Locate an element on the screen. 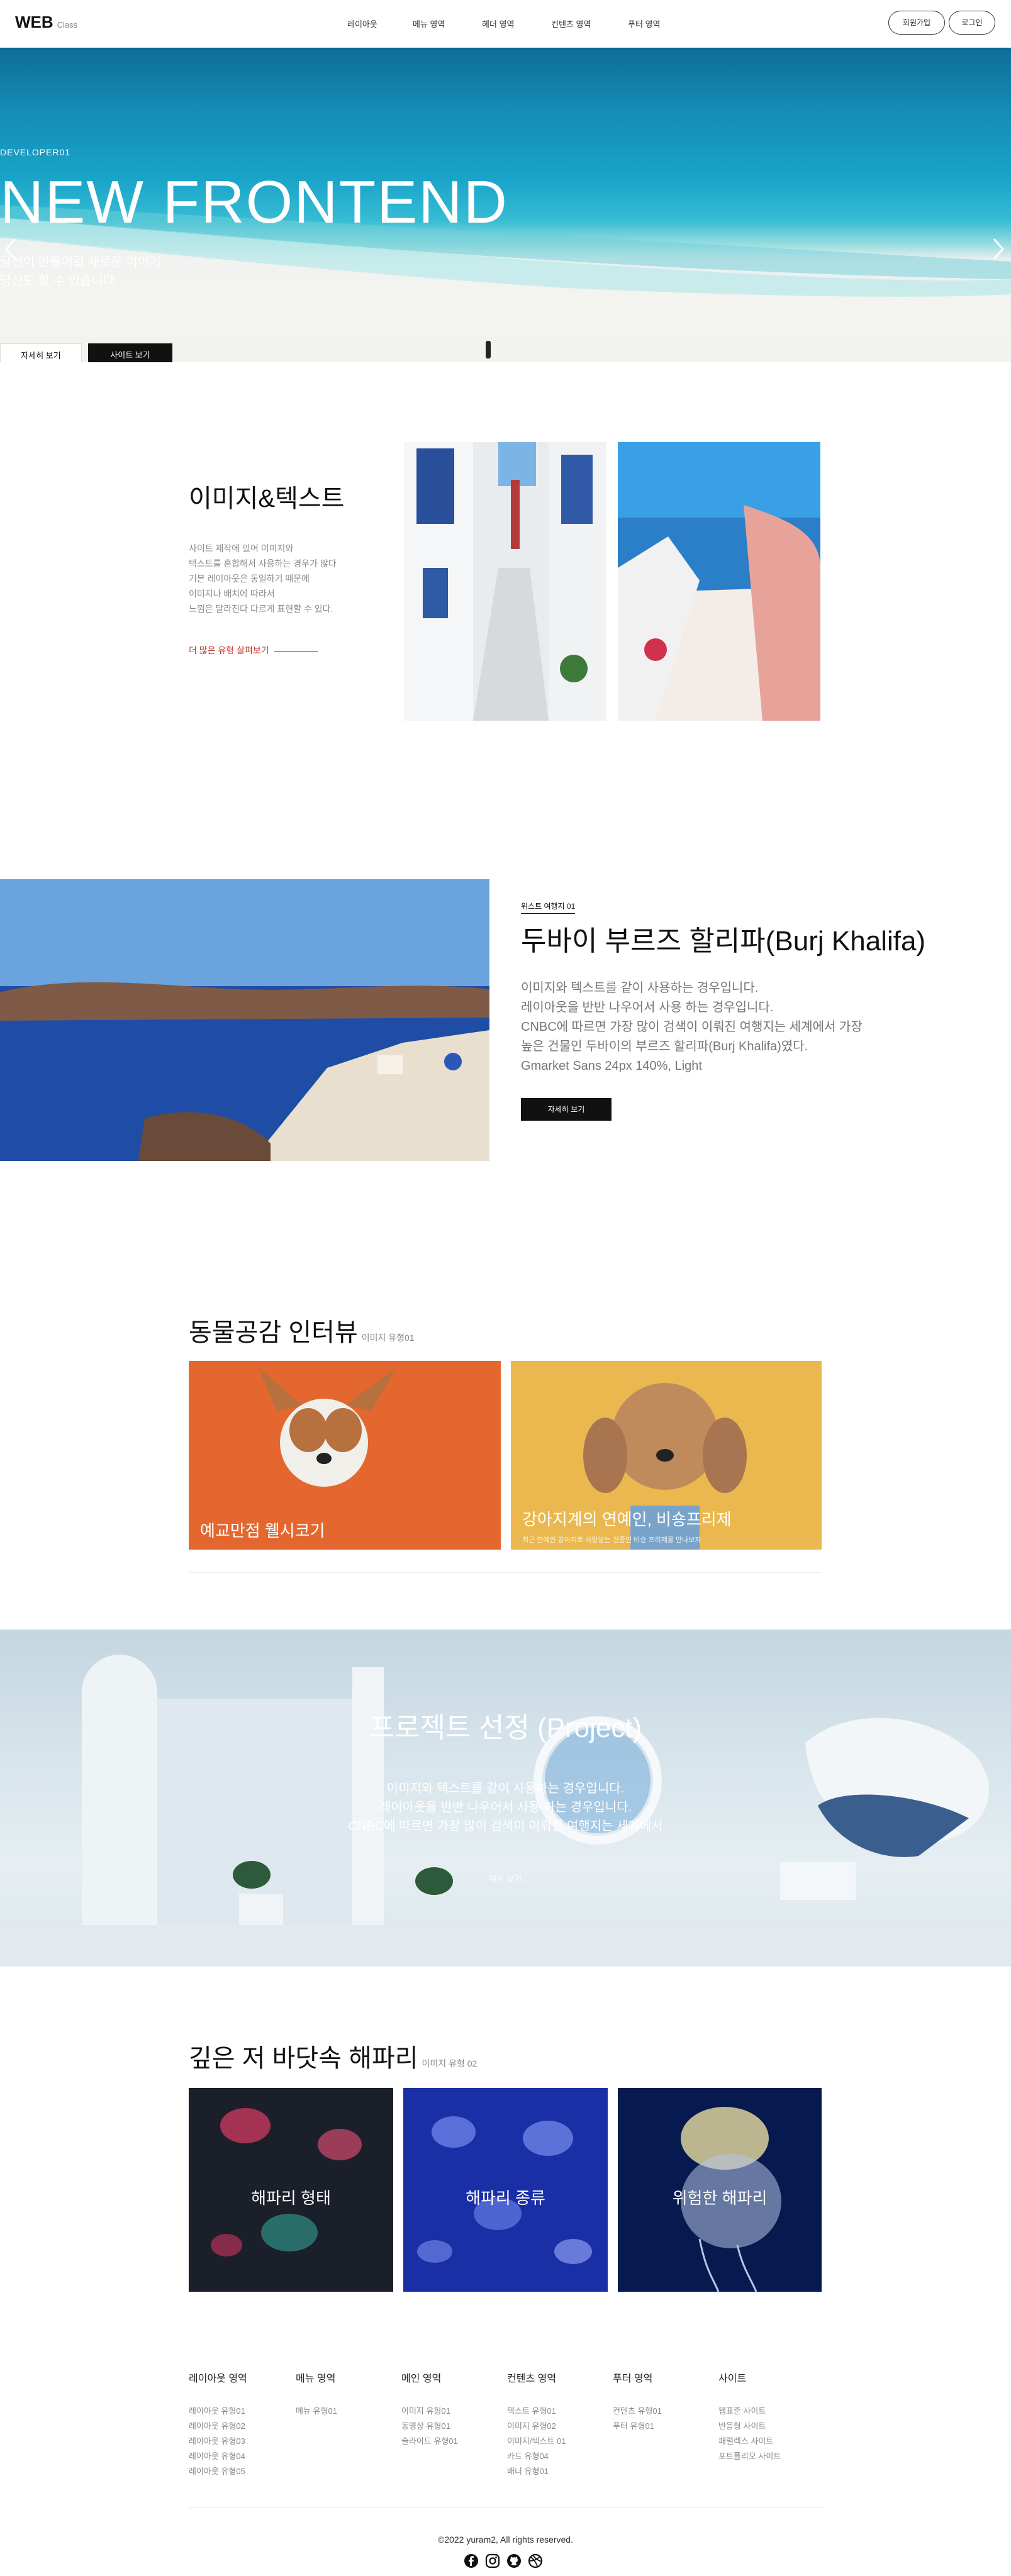 The height and width of the screenshot is (2576, 1011). footer-column-list: 이미지 유형01 동영상 유형01 슬라이드 유형01 is located at coordinates (430, 2426).